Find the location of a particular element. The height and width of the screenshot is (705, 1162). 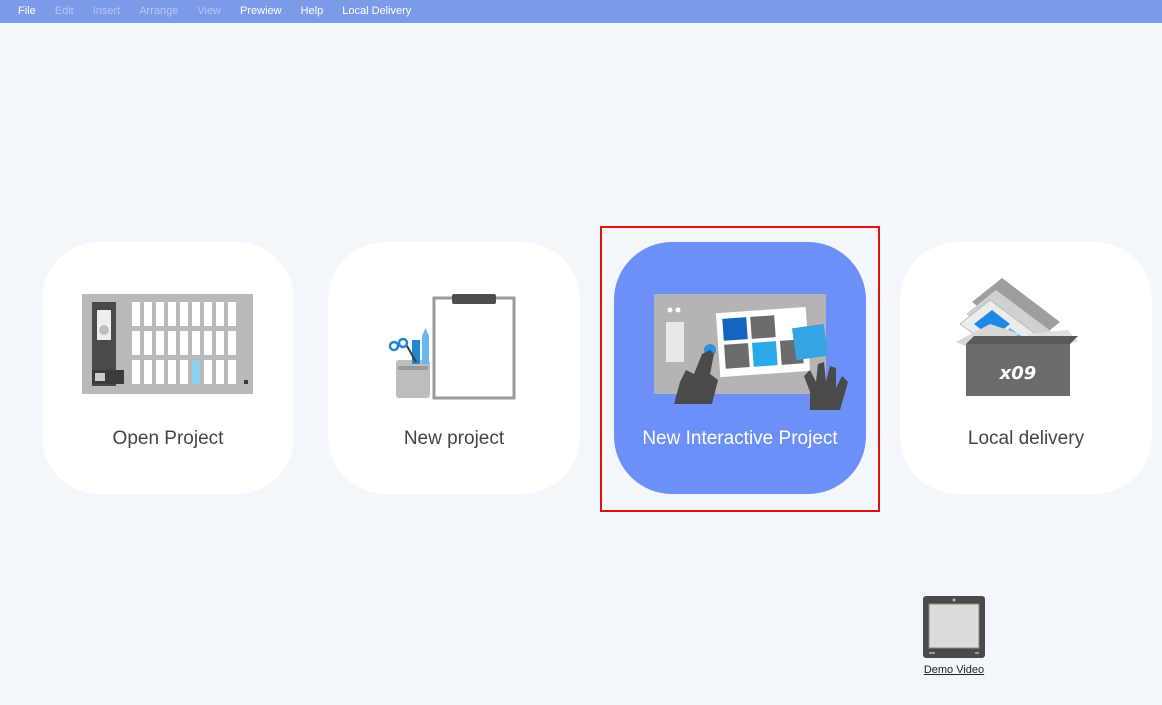

clipboard-icon is located at coordinates (452, 347).